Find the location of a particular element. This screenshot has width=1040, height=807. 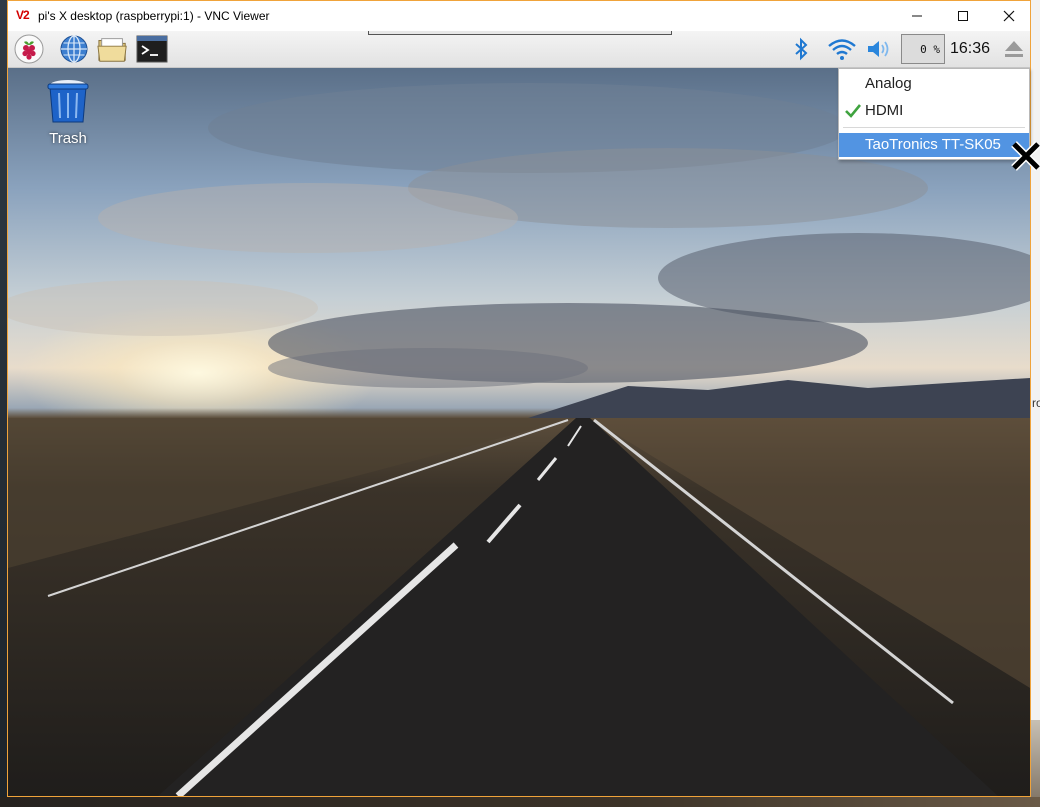

menu-item-analog: Analog is located at coordinates (934, 84).